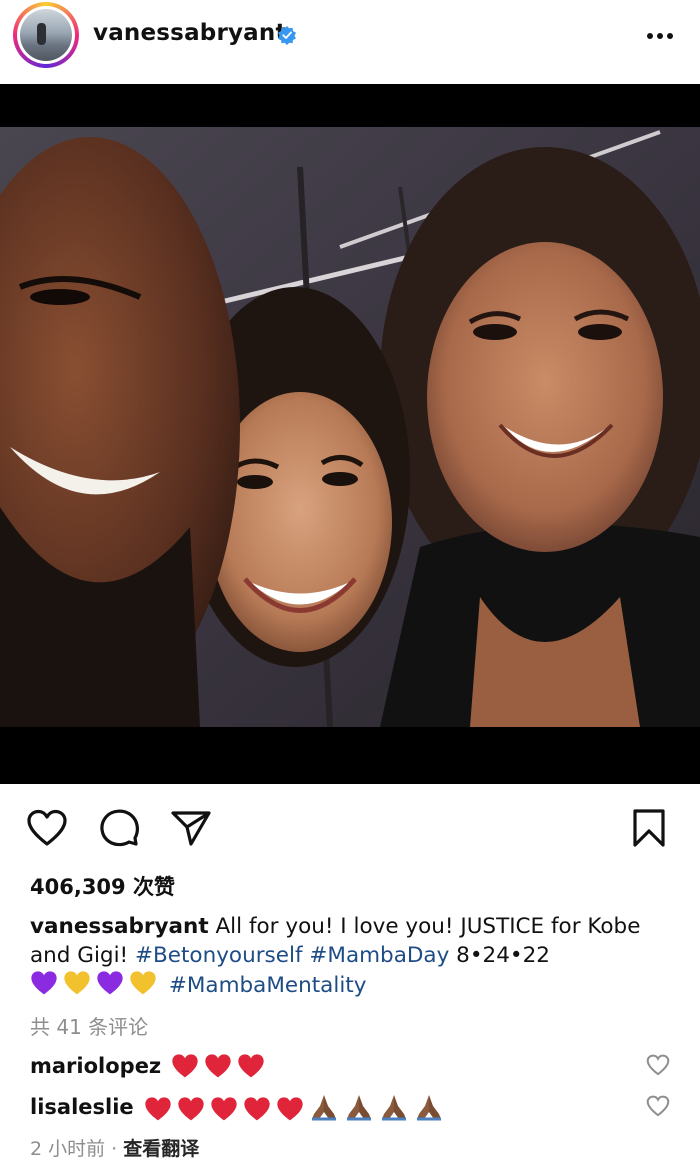 The height and width of the screenshot is (1168, 700). I want to click on comment-row: lisaleslie, so click(350, 1107).